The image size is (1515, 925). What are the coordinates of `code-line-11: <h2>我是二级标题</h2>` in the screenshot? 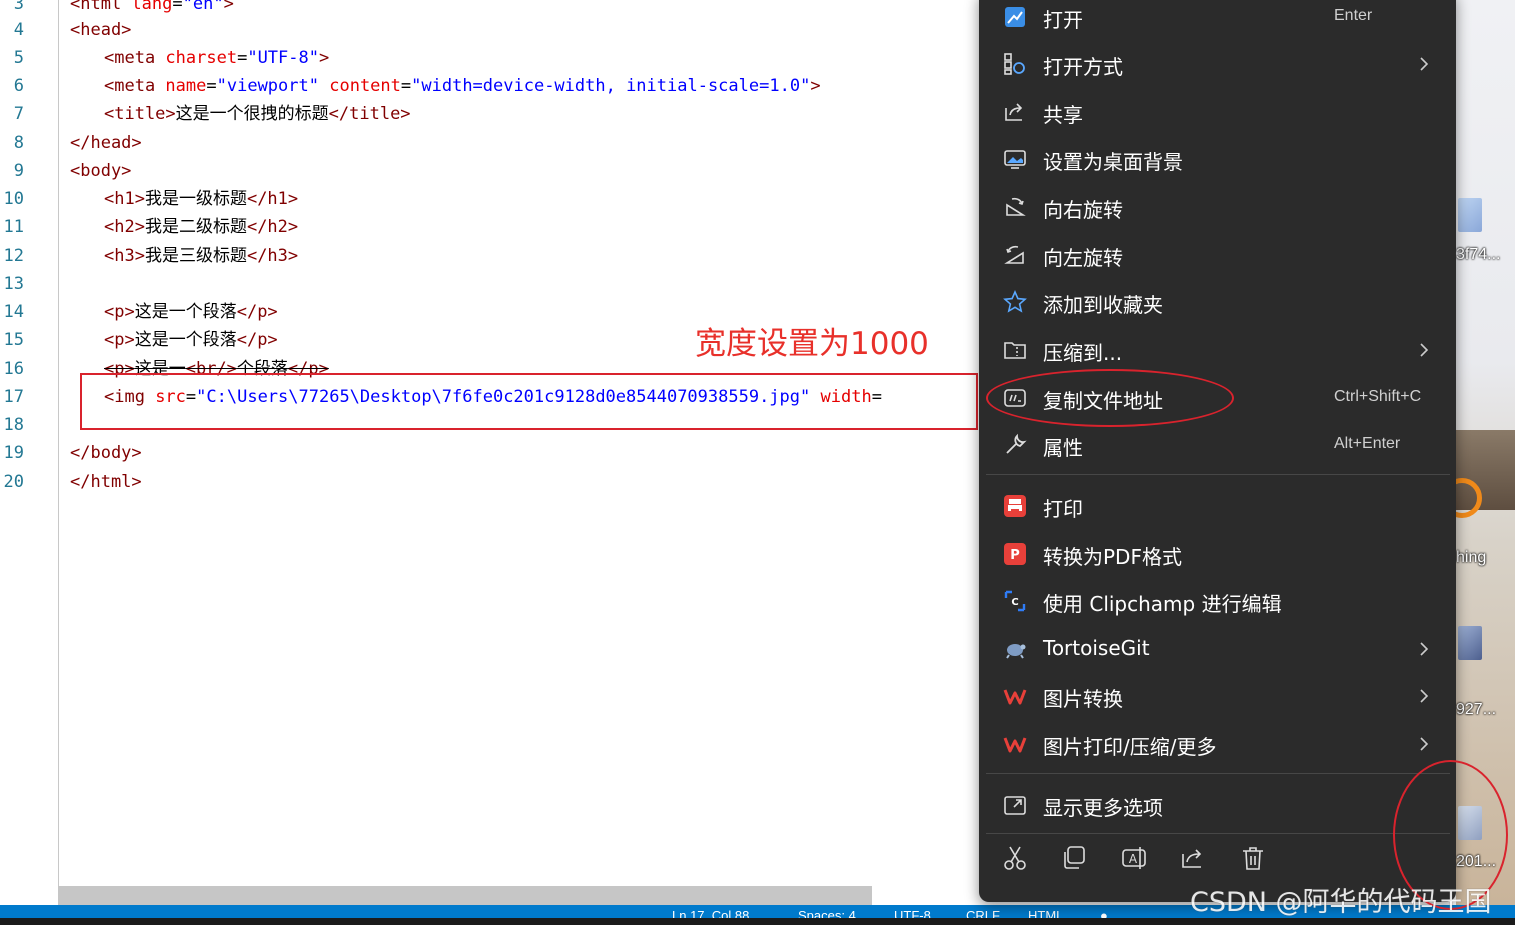 It's located at (201, 227).